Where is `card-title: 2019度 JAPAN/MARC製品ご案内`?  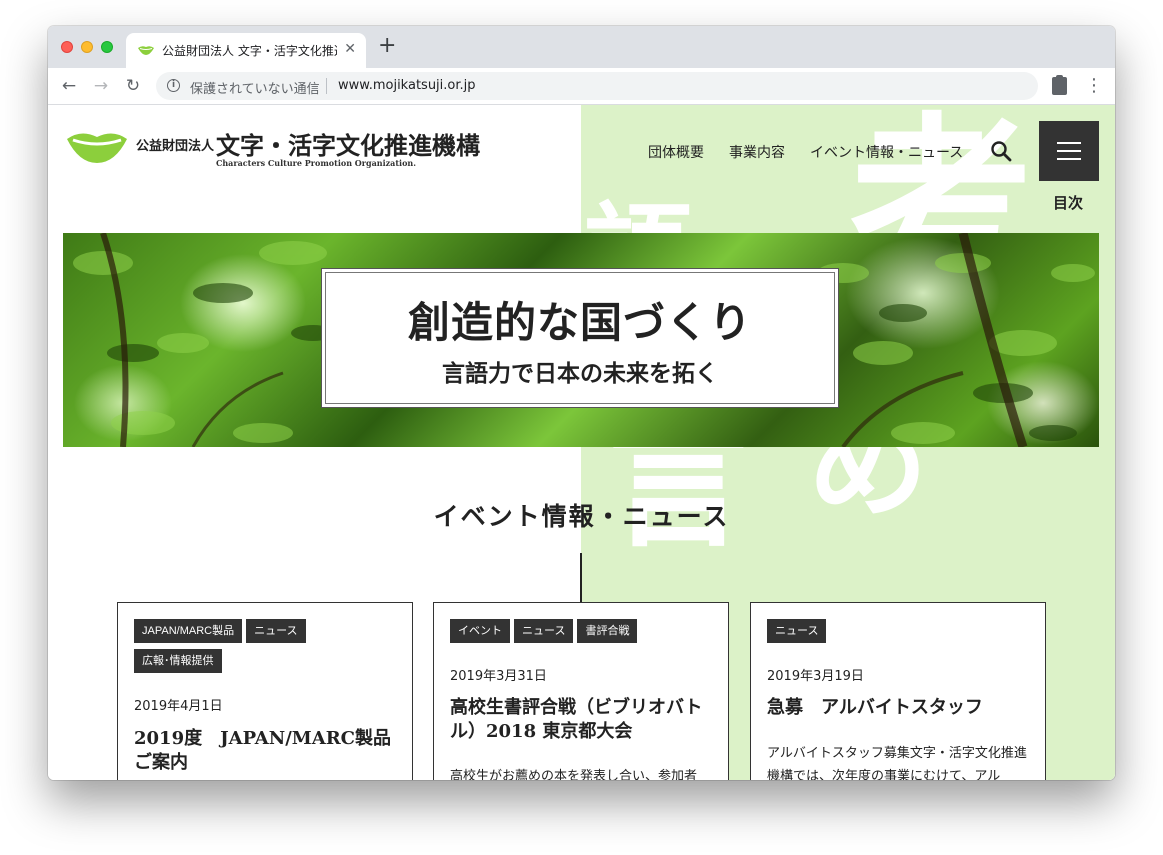
card-title: 2019度 JAPAN/MARC製品ご案内 is located at coordinates (269, 751).